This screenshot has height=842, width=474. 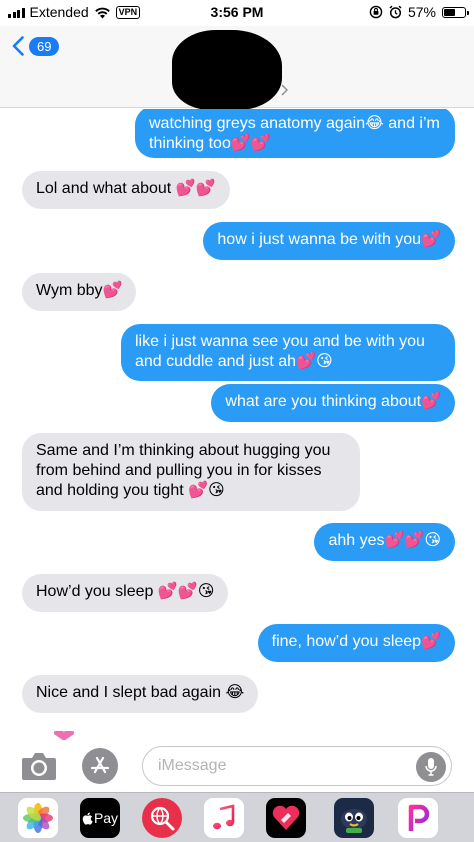 I want to click on app-store-button, so click(x=100, y=766).